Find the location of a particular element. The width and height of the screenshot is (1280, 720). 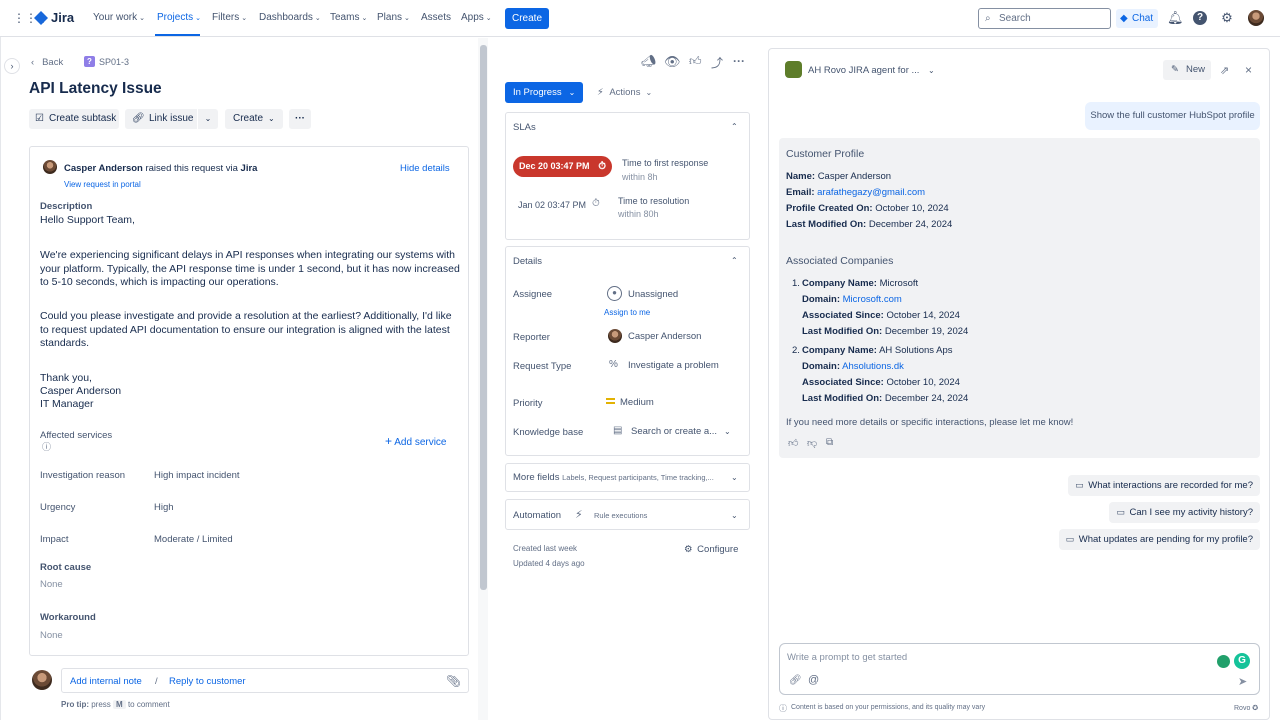

suggestion-chip: ▭ What interactions are recorded for me? is located at coordinates (1164, 485).